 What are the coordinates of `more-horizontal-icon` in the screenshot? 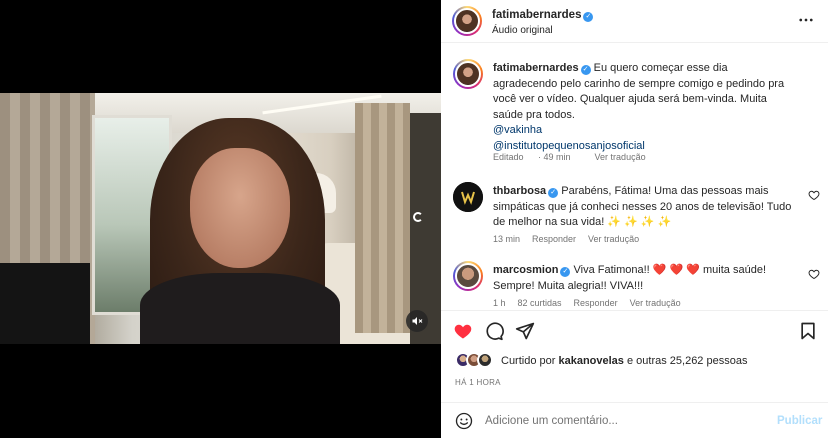 It's located at (806, 20).